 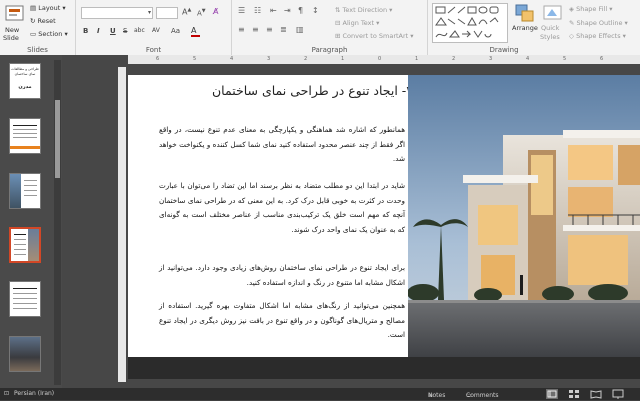 I want to click on columns-icon: ▥, so click(x=300, y=29).